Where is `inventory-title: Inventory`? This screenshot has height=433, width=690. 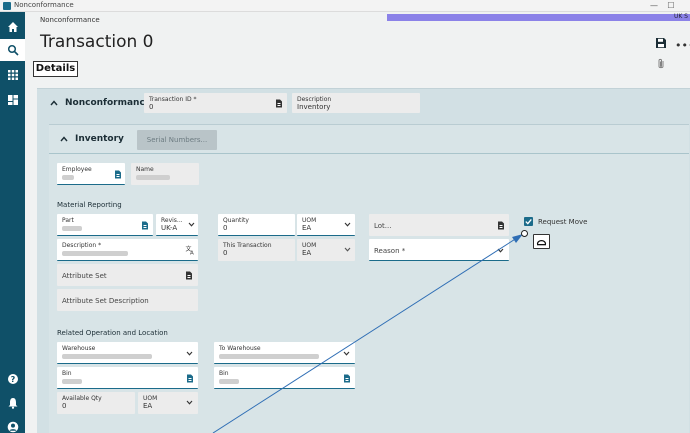
inventory-title: Inventory is located at coordinates (99, 139).